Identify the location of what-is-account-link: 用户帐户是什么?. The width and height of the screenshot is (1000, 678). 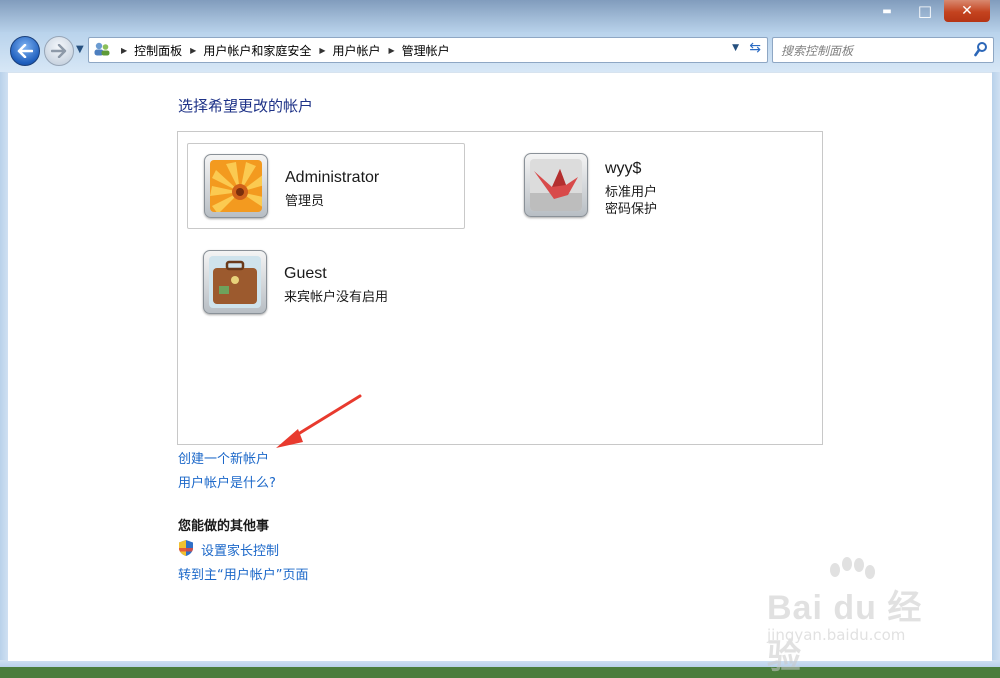
(227, 481).